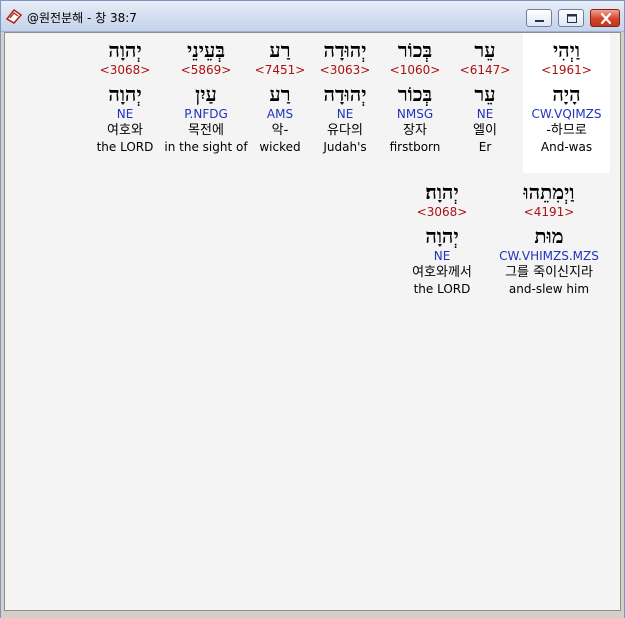 This screenshot has width=625, height=618. I want to click on close-icon, so click(606, 18).